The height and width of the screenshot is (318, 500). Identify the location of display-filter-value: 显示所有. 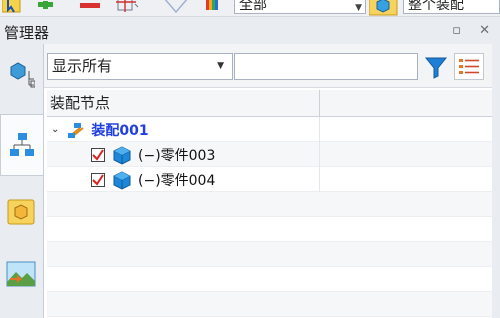
(82, 66).